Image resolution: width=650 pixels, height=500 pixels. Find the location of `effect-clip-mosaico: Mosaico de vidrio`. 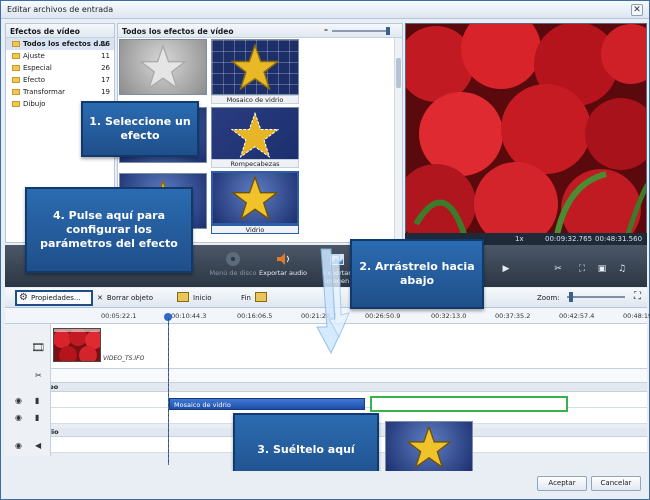

effect-clip-mosaico: Mosaico de vidrio is located at coordinates (267, 404).